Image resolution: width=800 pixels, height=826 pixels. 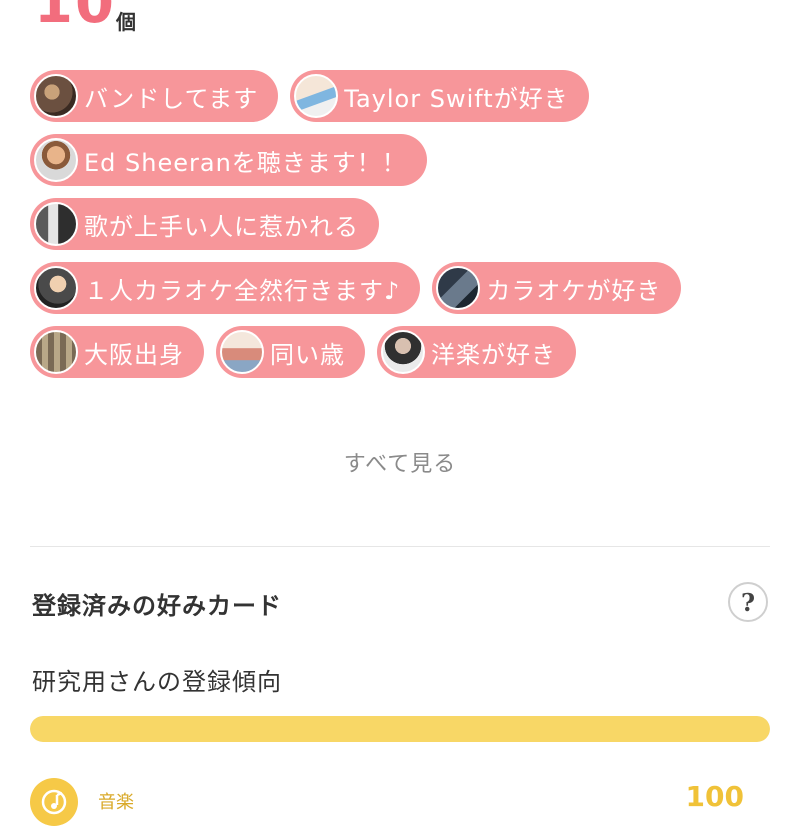 I want to click on tag-row: 大阪出身 同い歳 洋楽が好き, so click(x=400, y=352).